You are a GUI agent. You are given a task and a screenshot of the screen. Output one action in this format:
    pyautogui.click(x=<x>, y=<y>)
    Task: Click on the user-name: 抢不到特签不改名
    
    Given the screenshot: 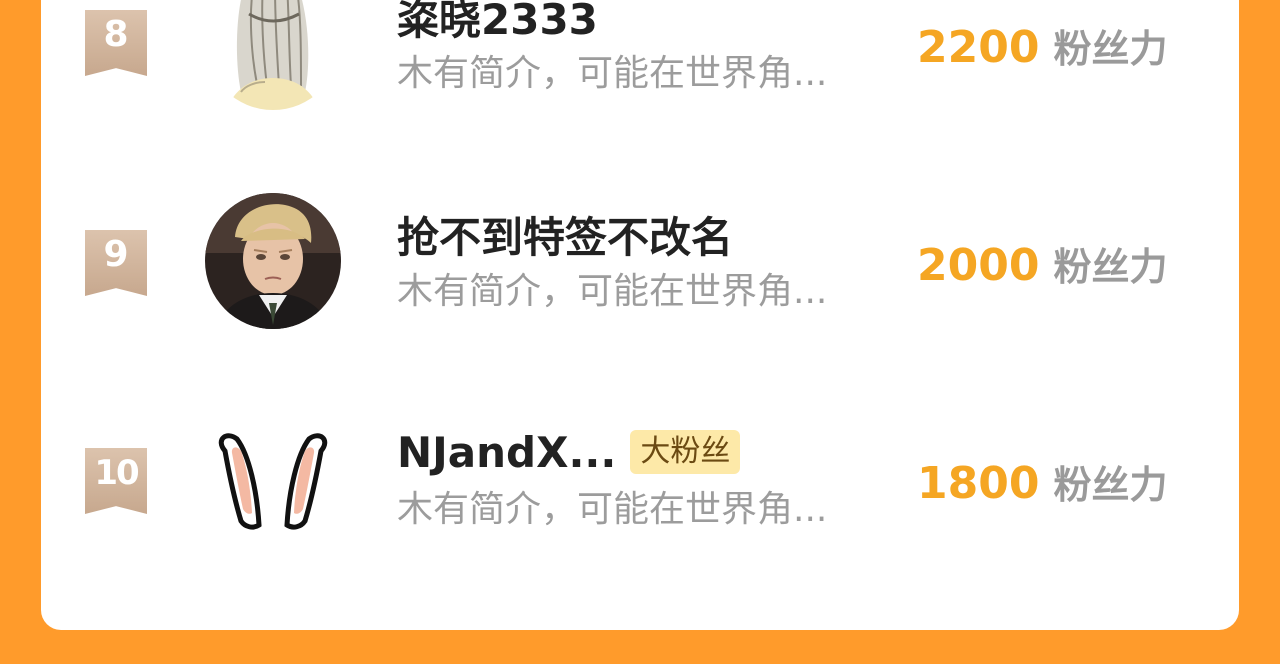 What is the action you would take?
    pyautogui.click(x=565, y=234)
    